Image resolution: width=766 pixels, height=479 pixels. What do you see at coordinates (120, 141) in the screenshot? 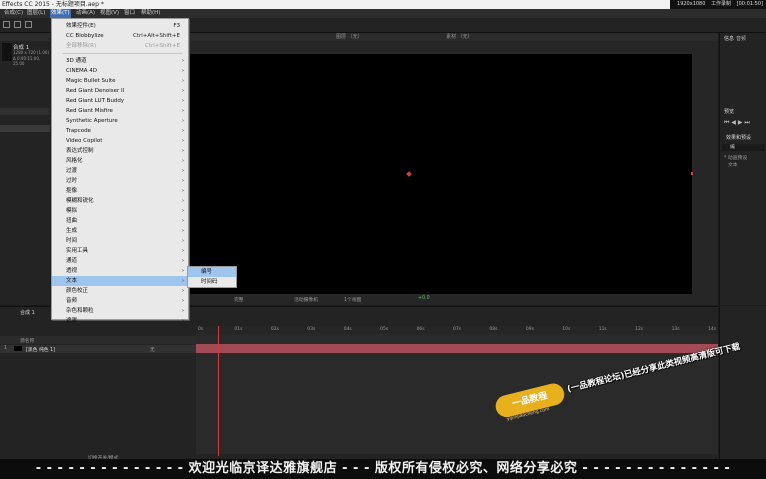
I see `effects-category-item: Video Copilot ›` at bounding box center [120, 141].